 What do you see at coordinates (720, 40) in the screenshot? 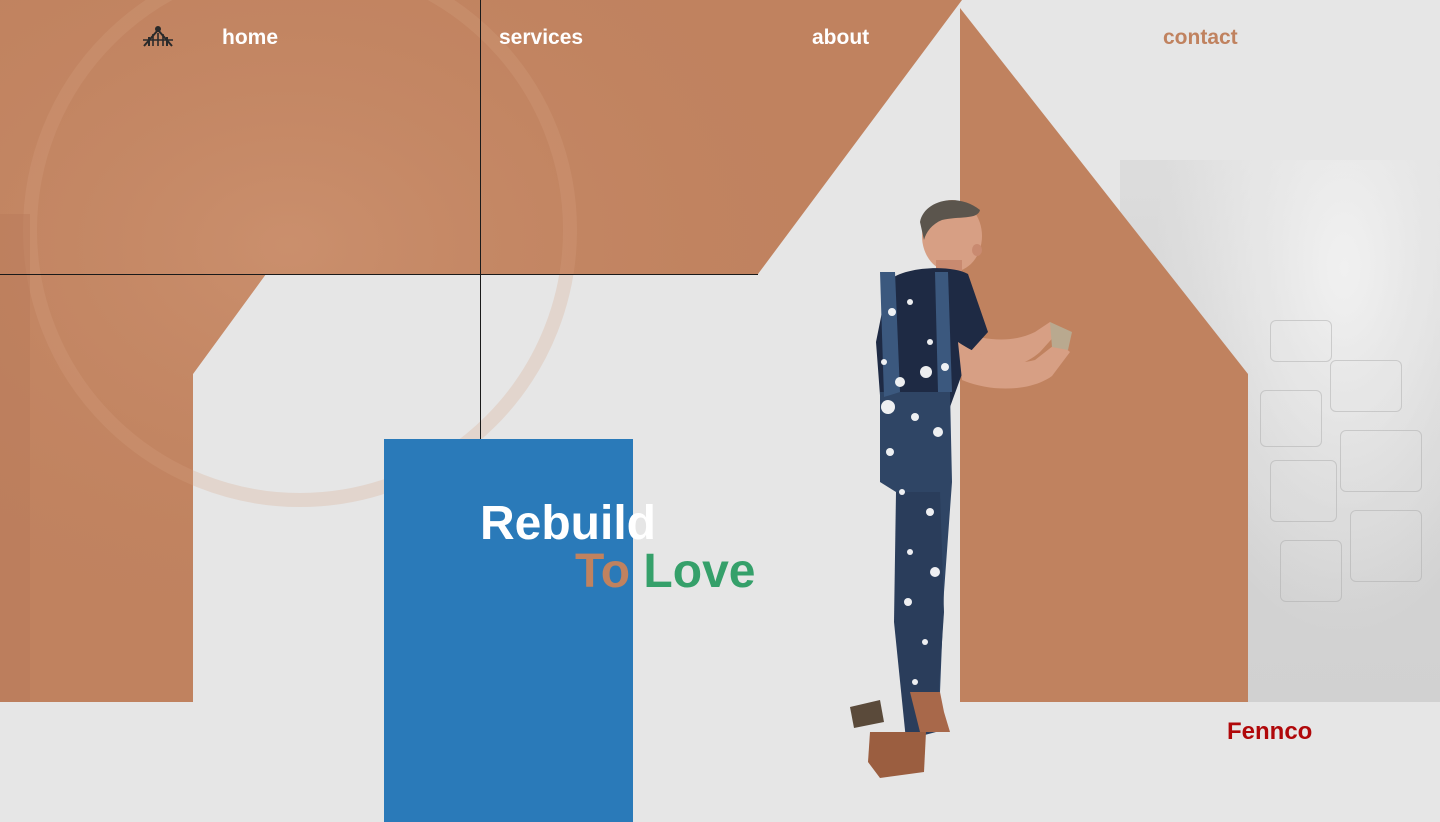
I see `top-nav: home services about contact` at bounding box center [720, 40].